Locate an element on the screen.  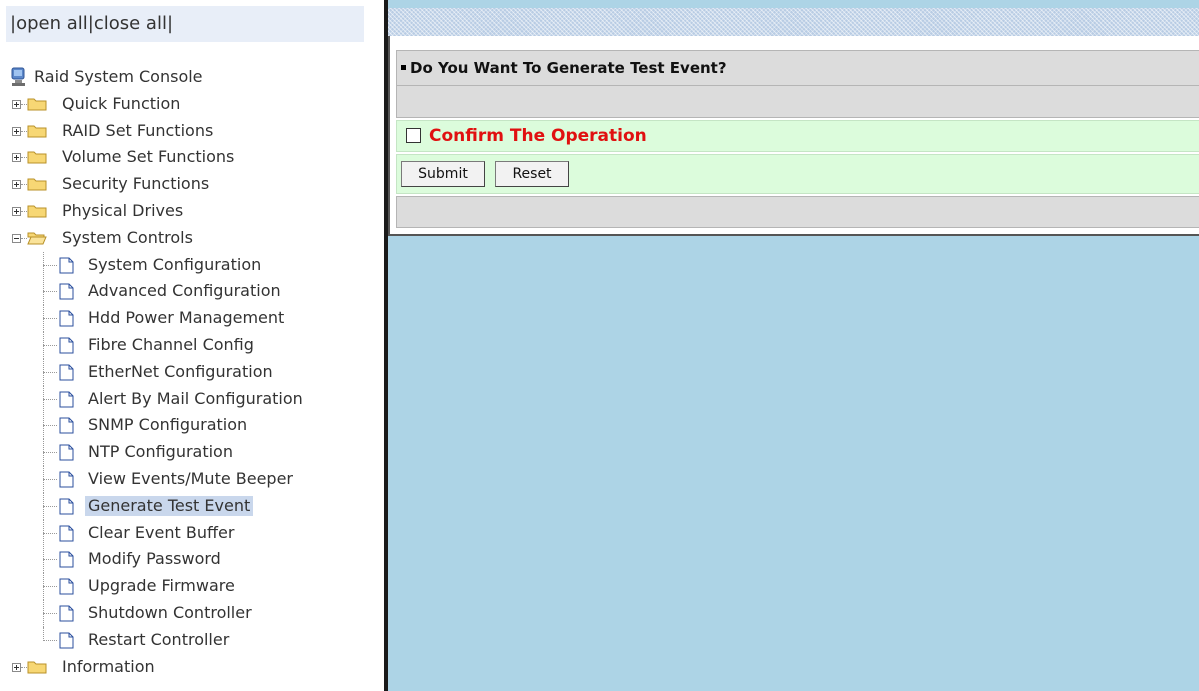
tree-item-label: Alert By Mail Configuration is located at coordinates (195, 399).